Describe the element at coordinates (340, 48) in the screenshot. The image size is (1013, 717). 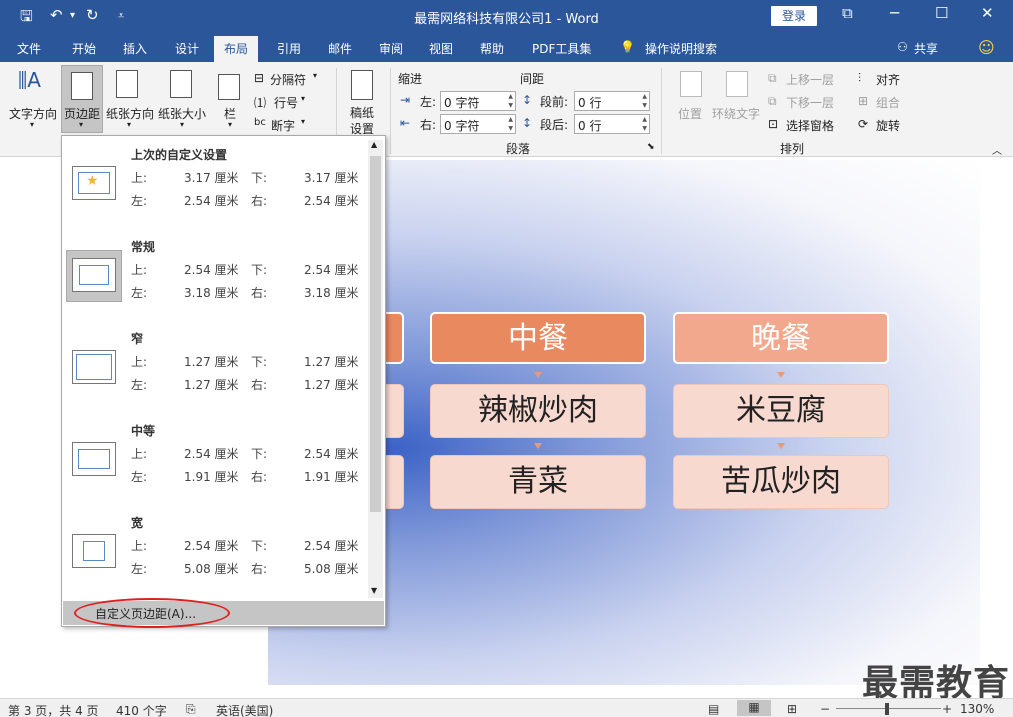
I see `tab-mailings: 邮件` at that location.